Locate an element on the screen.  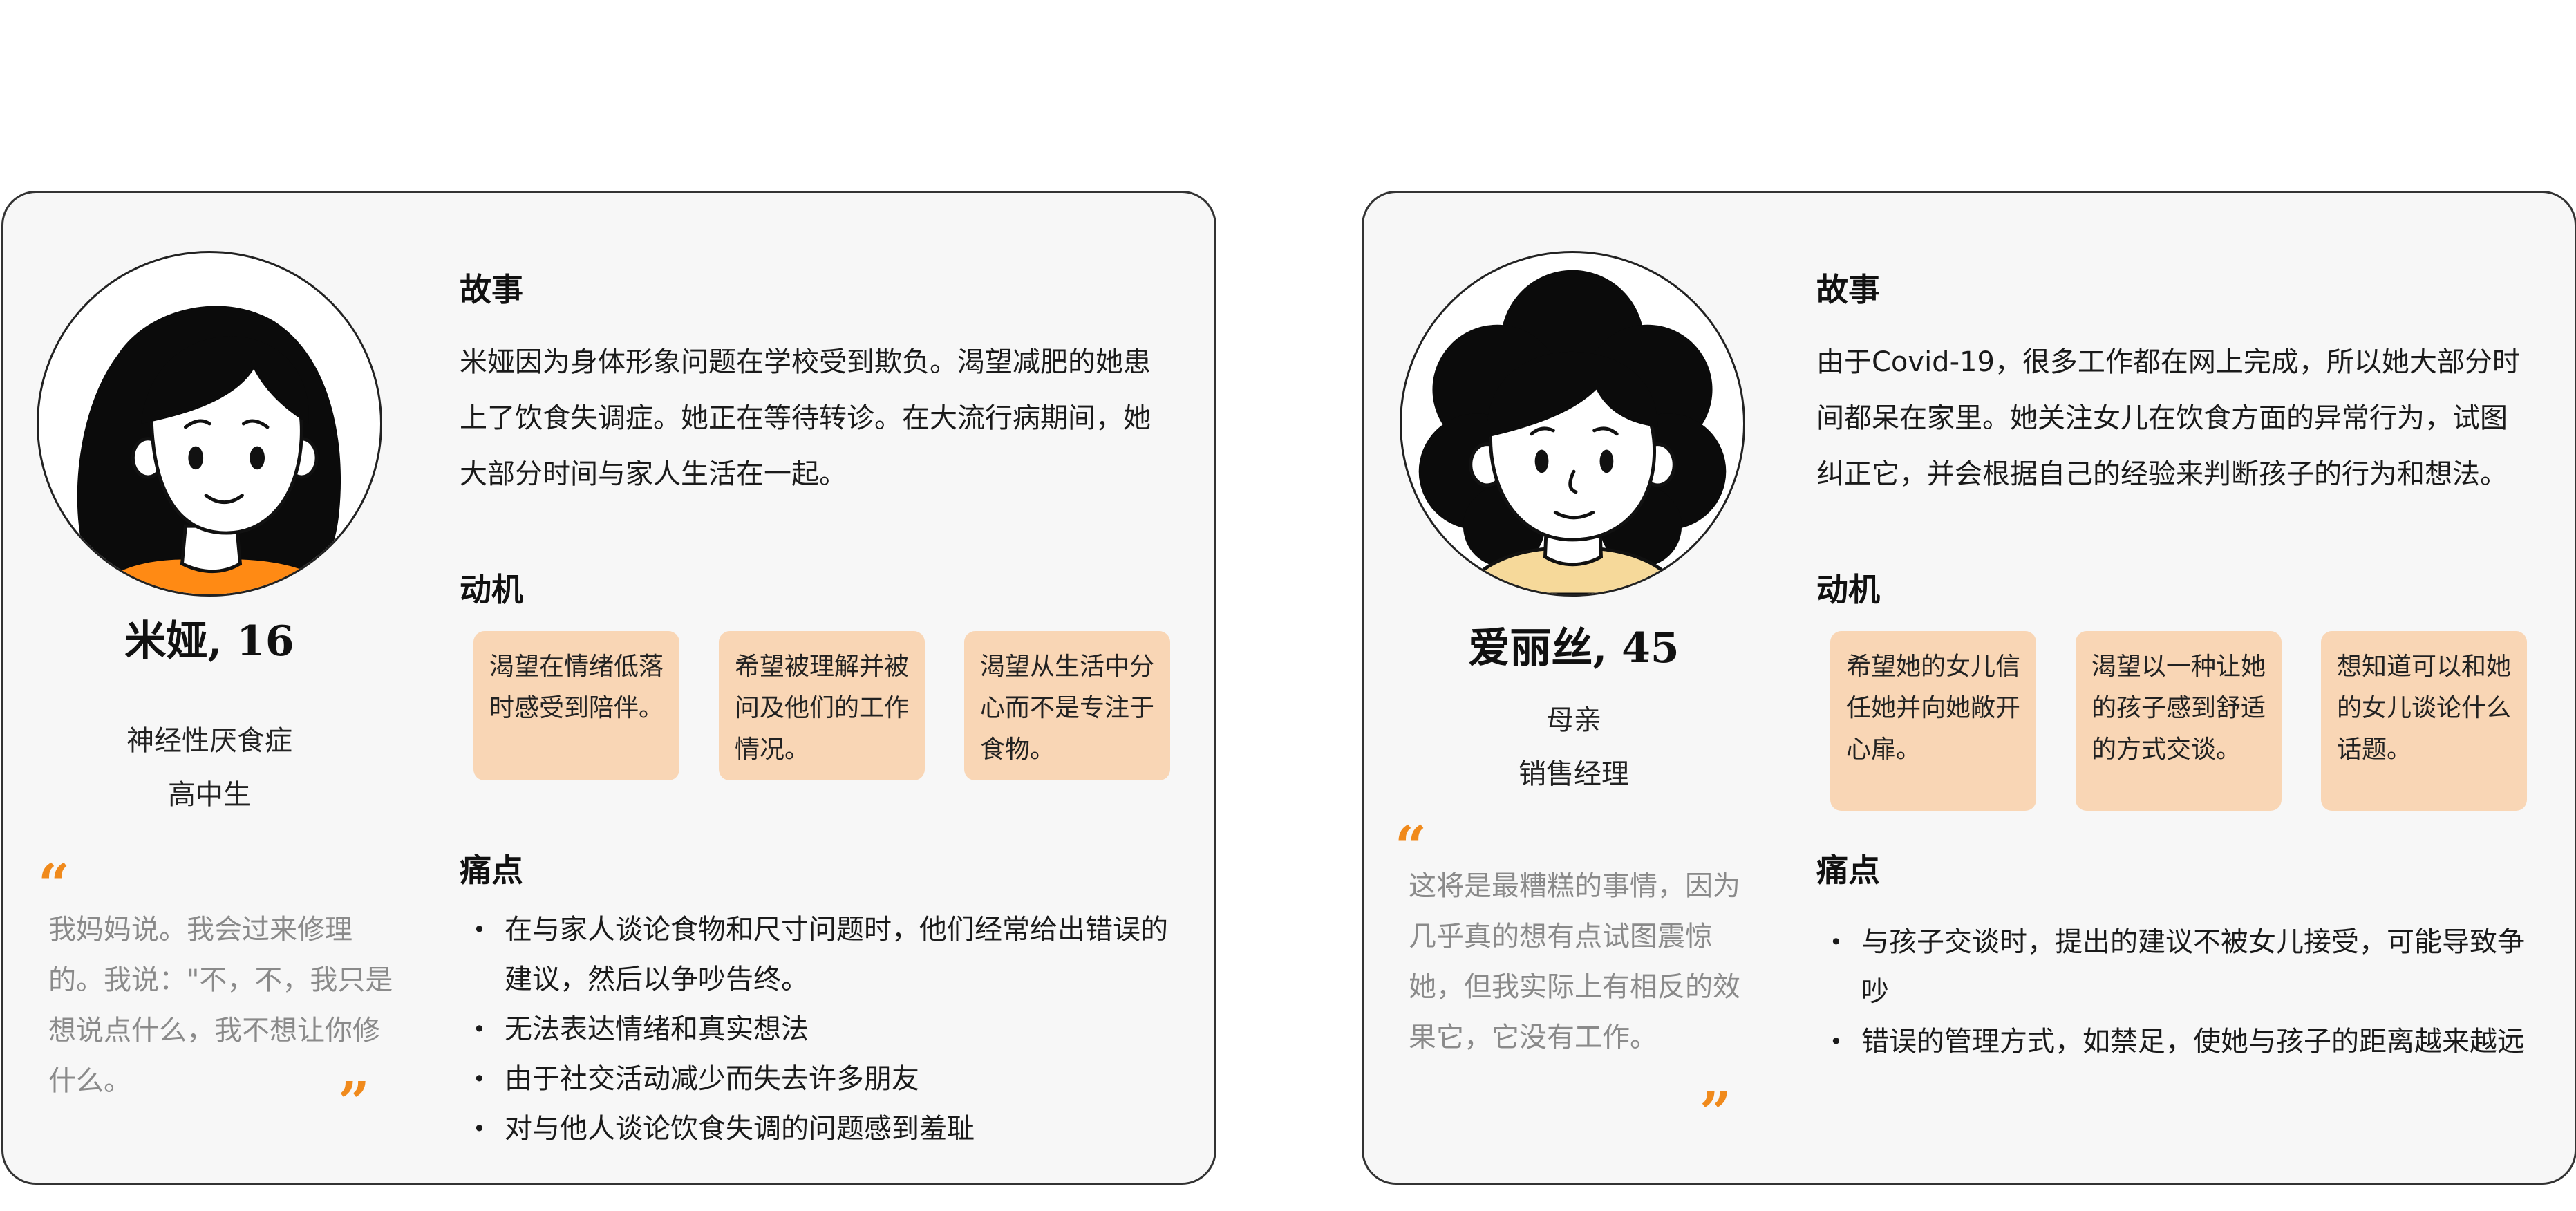
avatar-alice is located at coordinates (1572, 424).